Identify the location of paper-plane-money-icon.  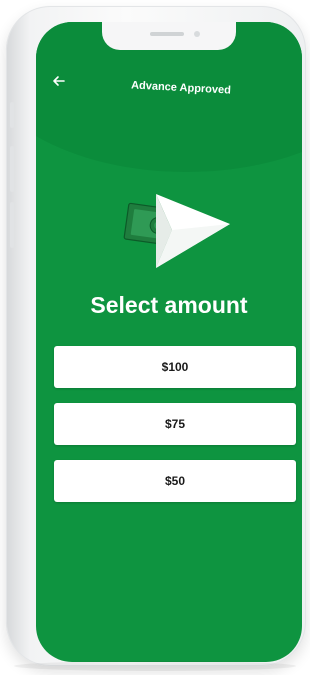
(177, 227).